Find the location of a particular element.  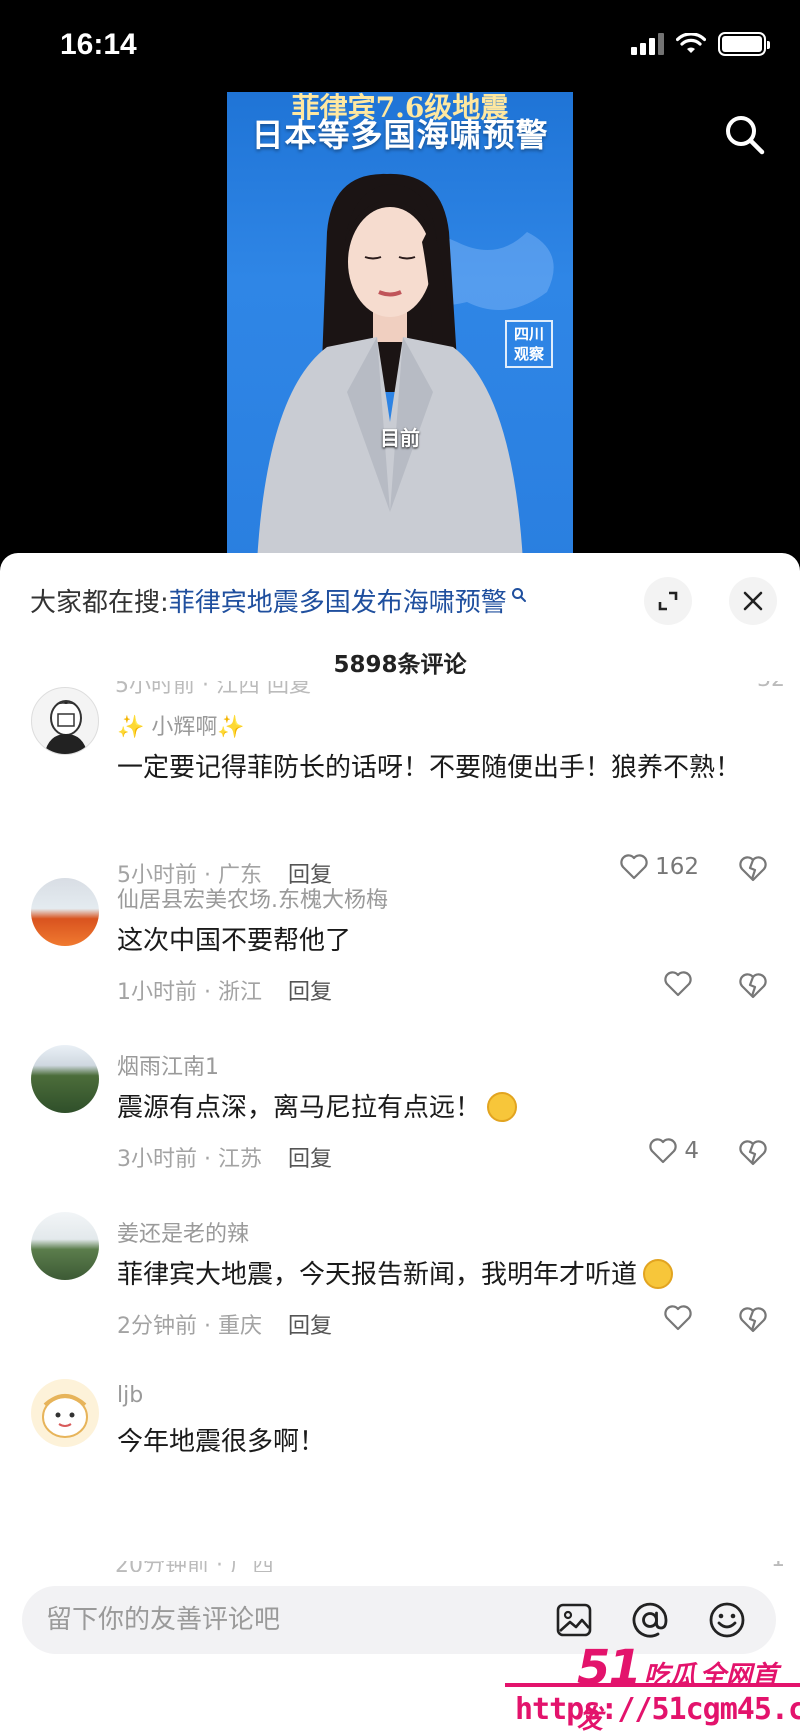

comment-meta: 1小时前 · 浙江 回复 is located at coordinates (224, 990).